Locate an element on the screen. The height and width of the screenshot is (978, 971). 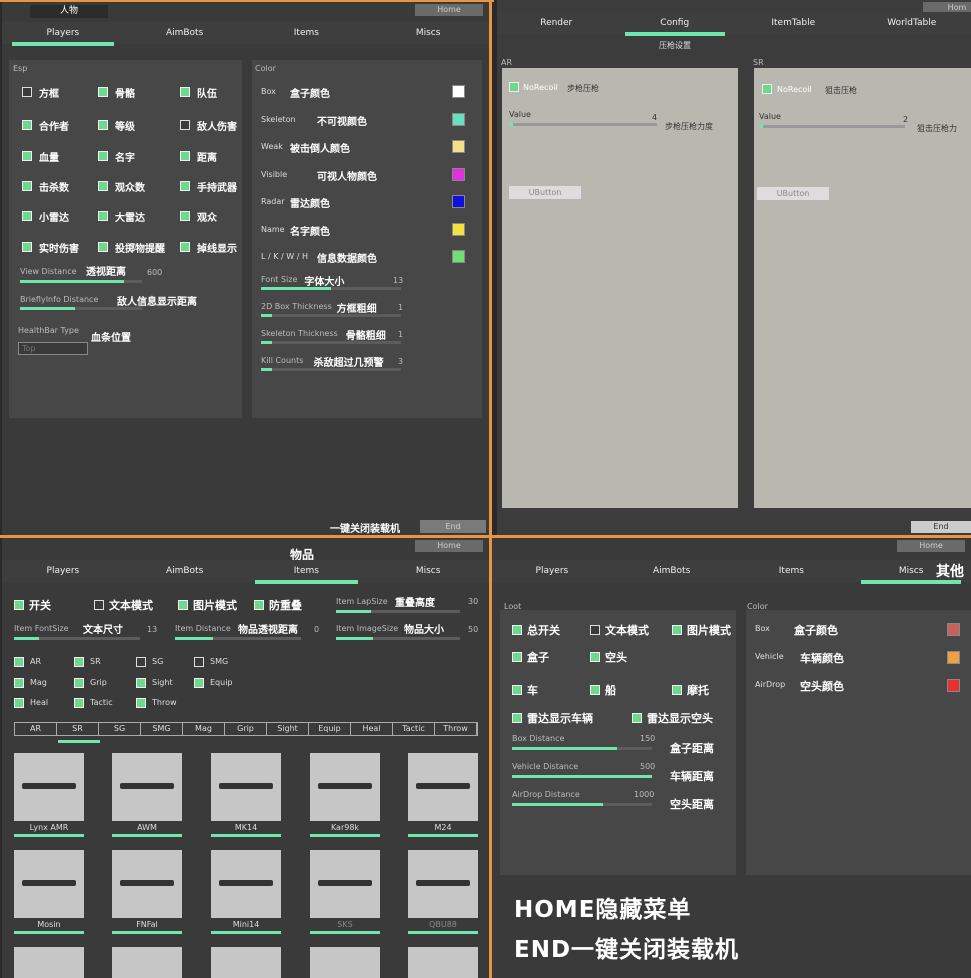
category-tab: SMG is located at coordinates (162, 729).